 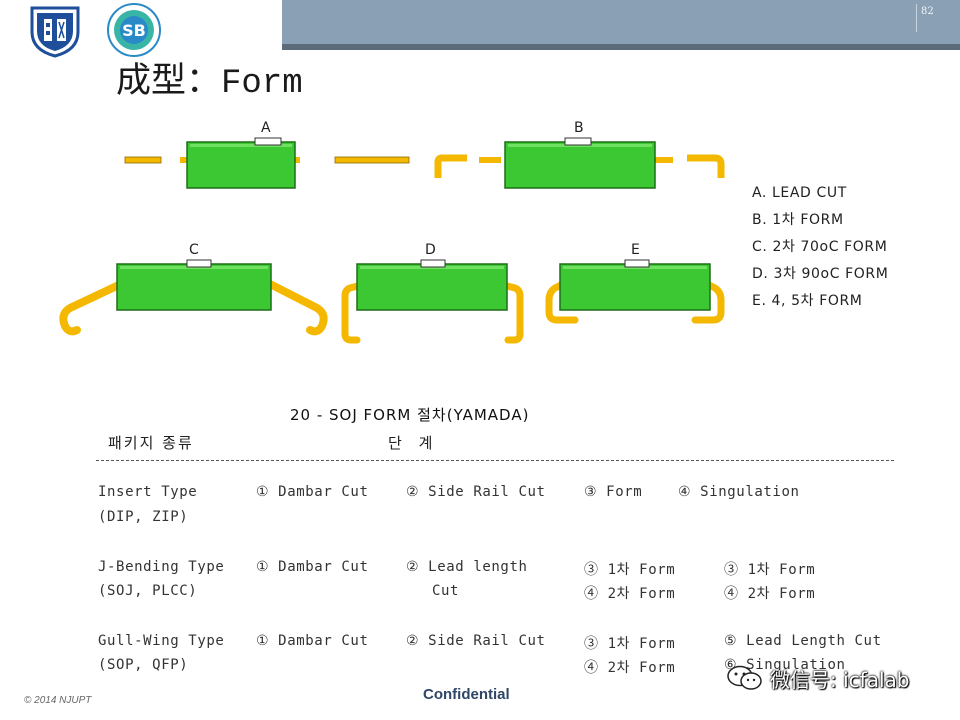 I want to click on row2-step1: ① Dambar Cut, so click(x=312, y=567).